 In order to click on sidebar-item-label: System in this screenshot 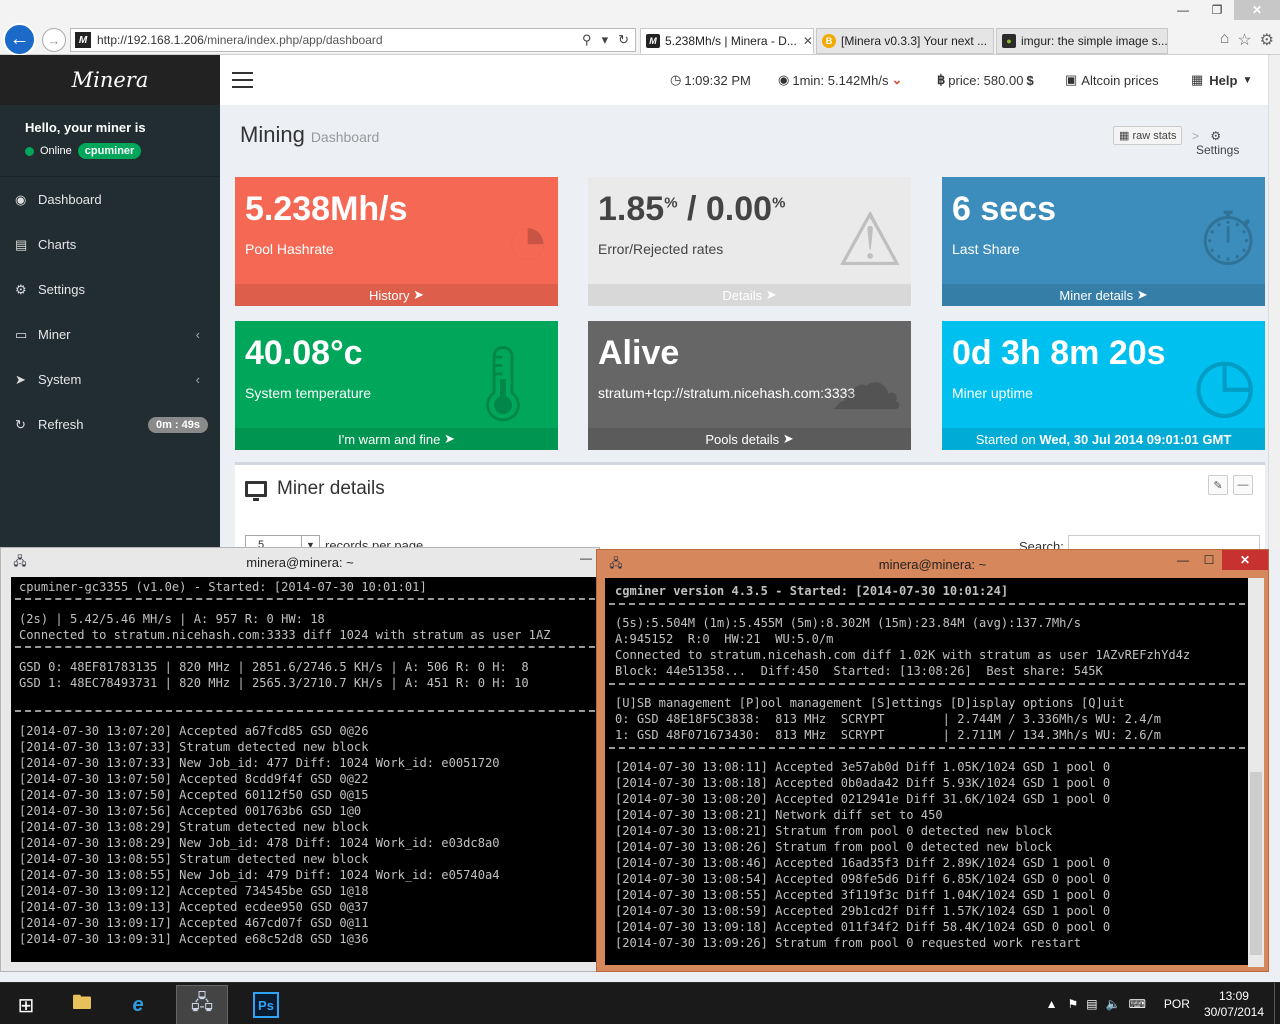, I will do `click(60, 379)`.